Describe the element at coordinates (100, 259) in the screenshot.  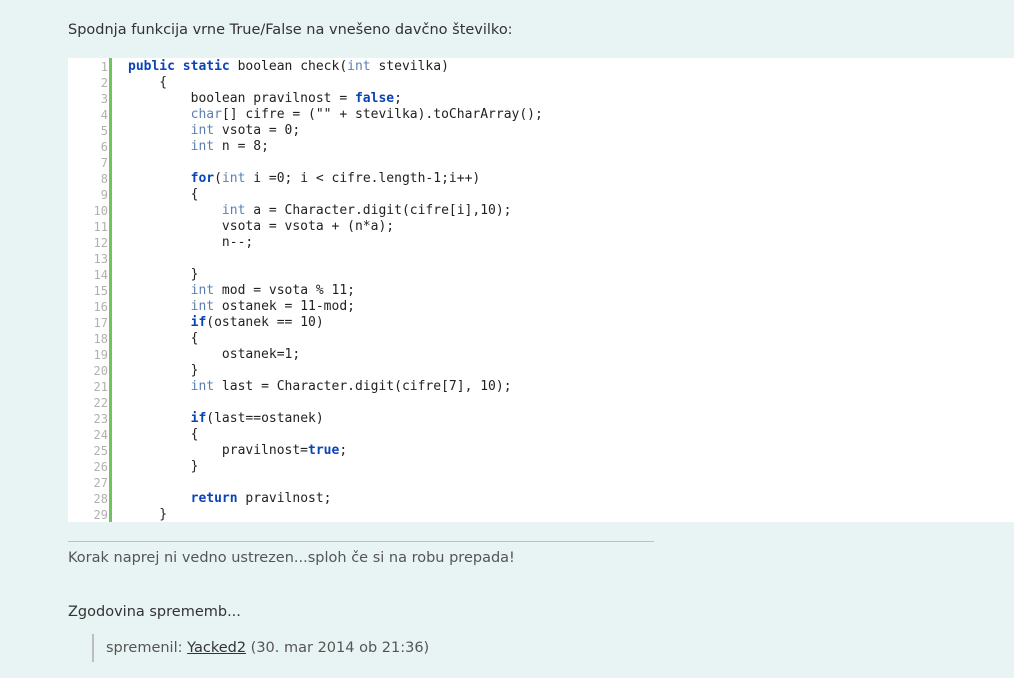
I see `line-number: 13` at that location.